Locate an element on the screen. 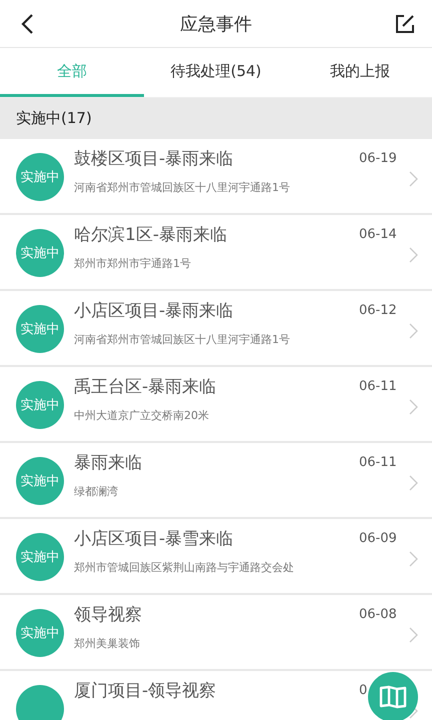 This screenshot has height=720, width=432. event-address: 郑州市郑州市宇通路1号 is located at coordinates (133, 263).